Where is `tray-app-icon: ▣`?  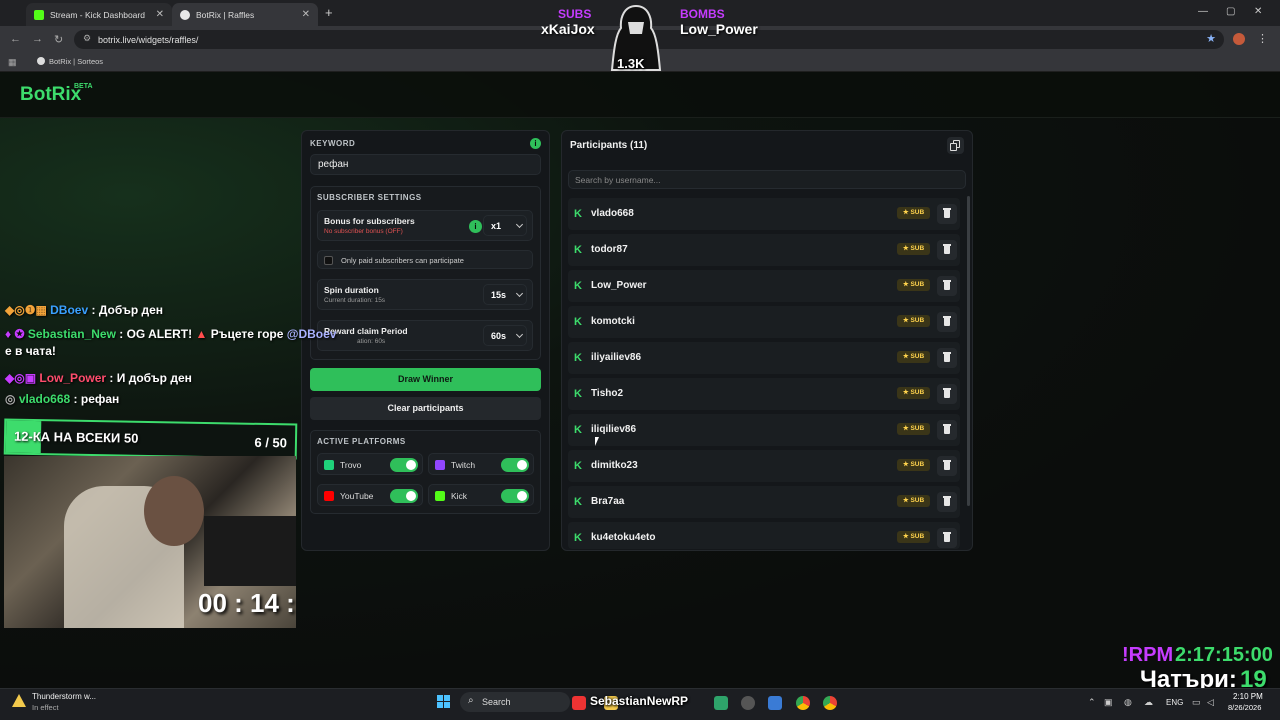
tray-app-icon: ▣ is located at coordinates (1108, 702).